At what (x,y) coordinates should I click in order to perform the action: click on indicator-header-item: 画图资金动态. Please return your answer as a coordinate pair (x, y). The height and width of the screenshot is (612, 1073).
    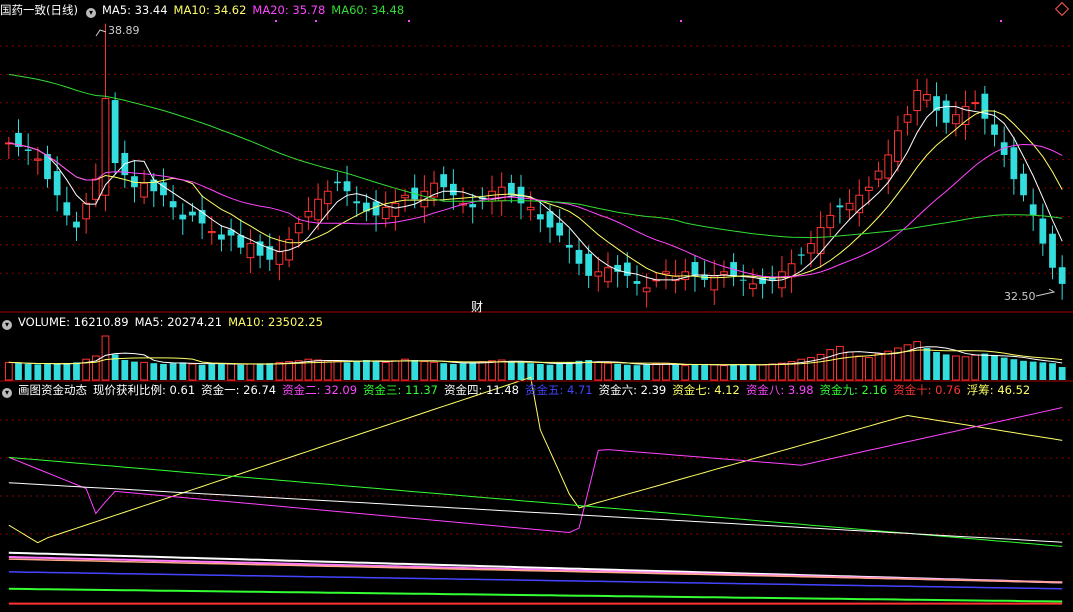
    Looking at the image, I should click on (52, 390).